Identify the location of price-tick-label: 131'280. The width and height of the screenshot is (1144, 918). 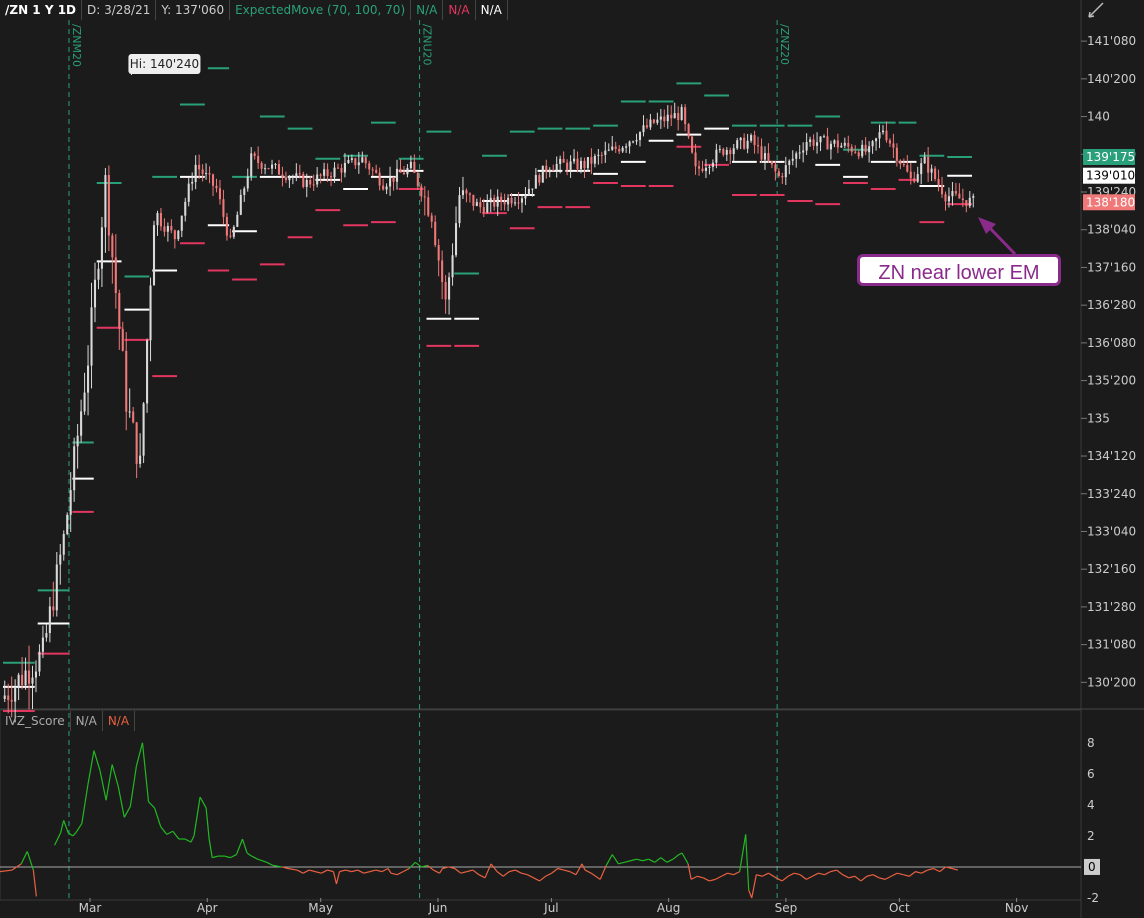
(1111, 607).